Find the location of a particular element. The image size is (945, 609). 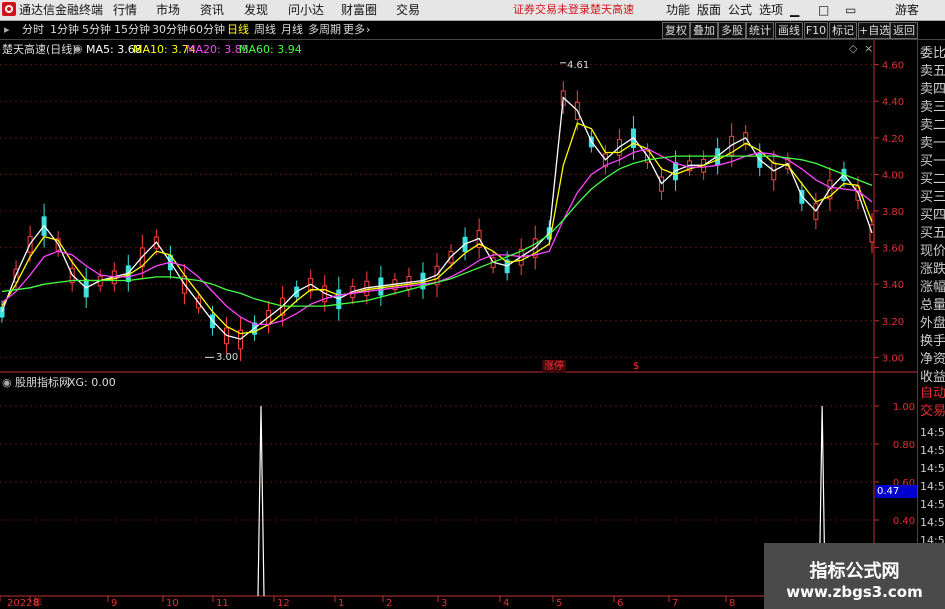

xg-spike is located at coordinates (261, 501).